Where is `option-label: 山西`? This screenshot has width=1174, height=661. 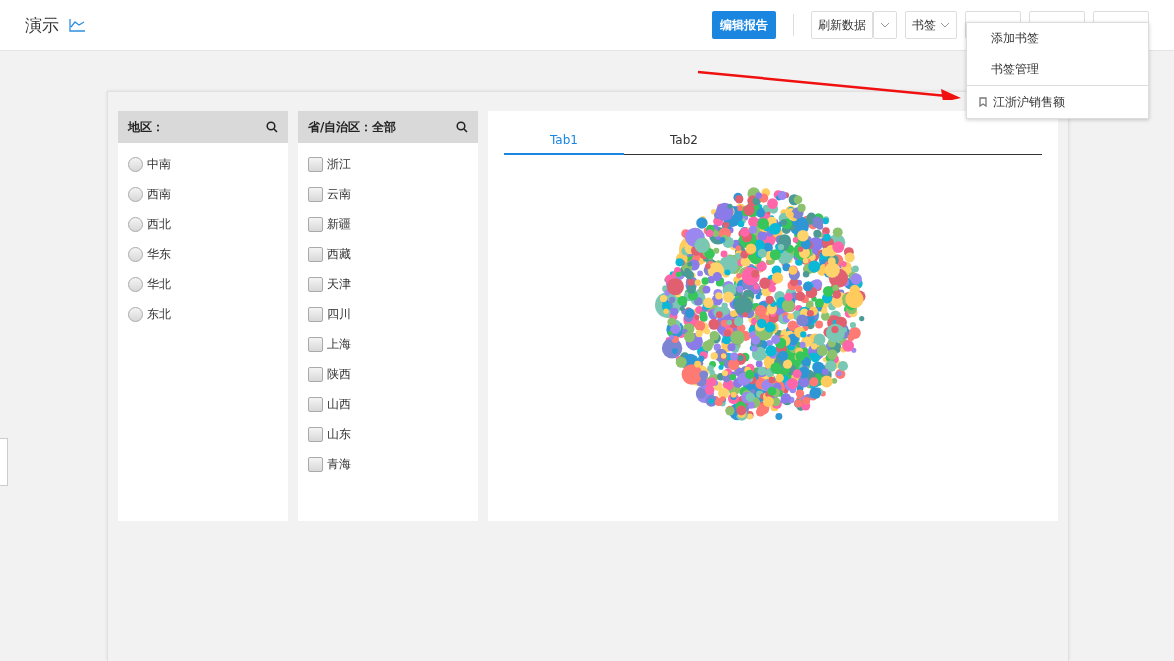
option-label: 山西 is located at coordinates (339, 404).